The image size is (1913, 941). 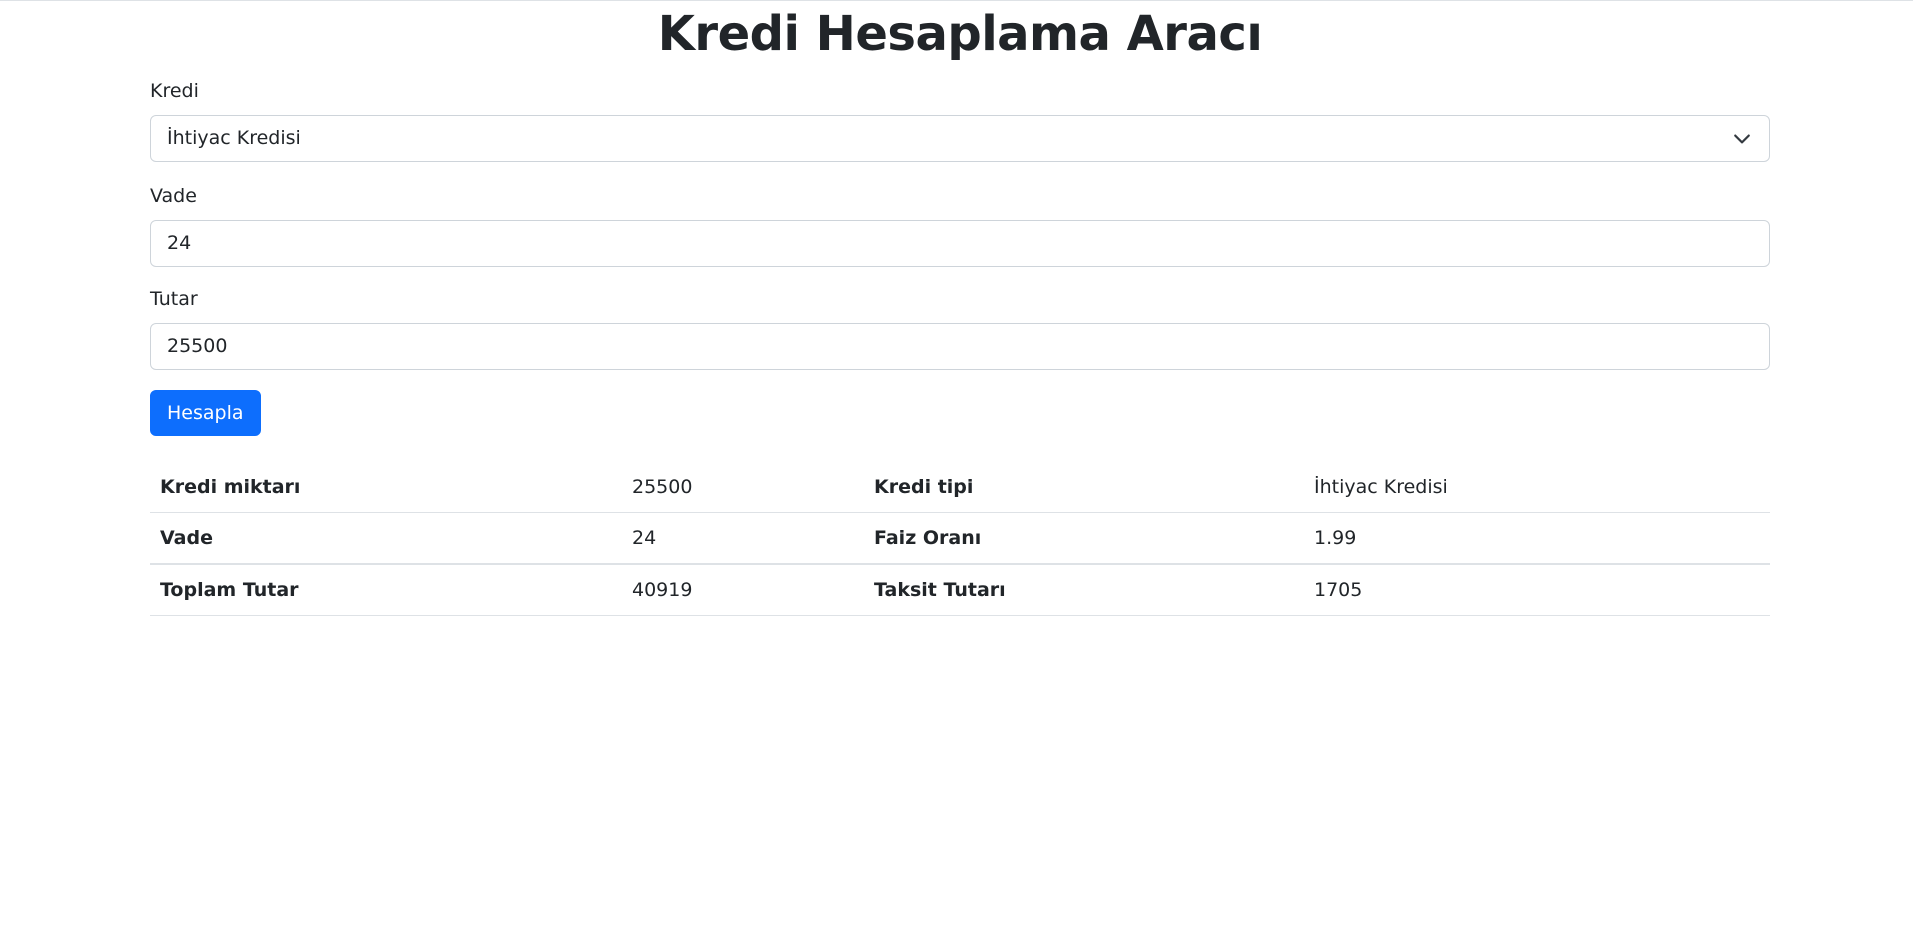 What do you see at coordinates (1537, 538) in the screenshot?
I see `result-value: 1.99` at bounding box center [1537, 538].